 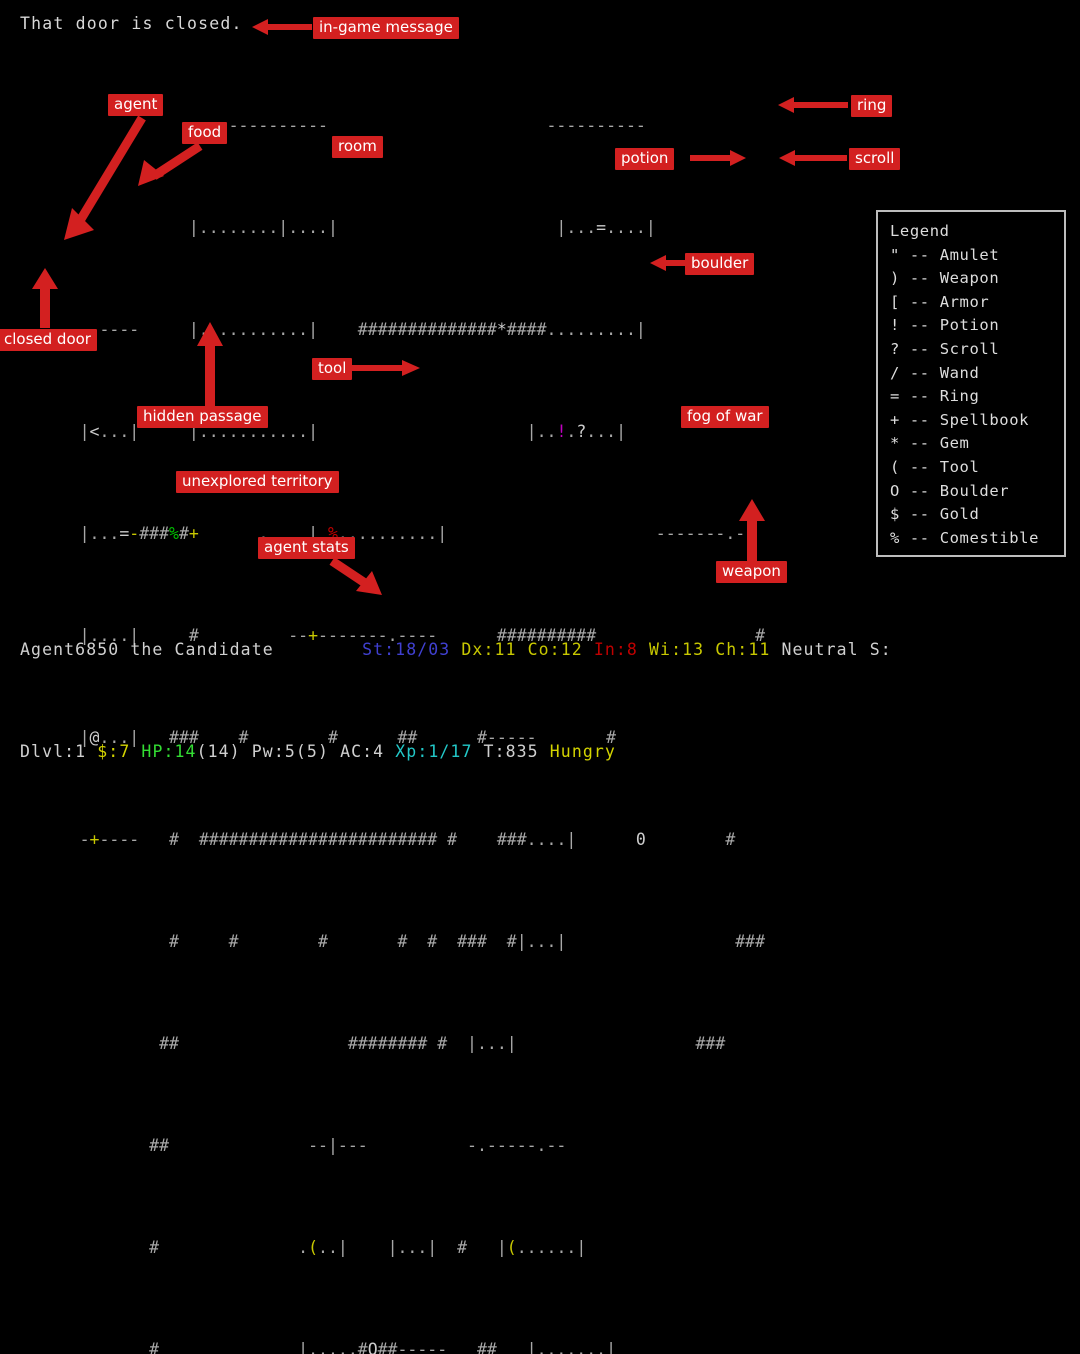 I want to click on legend-label: Wand, so click(x=959, y=372).